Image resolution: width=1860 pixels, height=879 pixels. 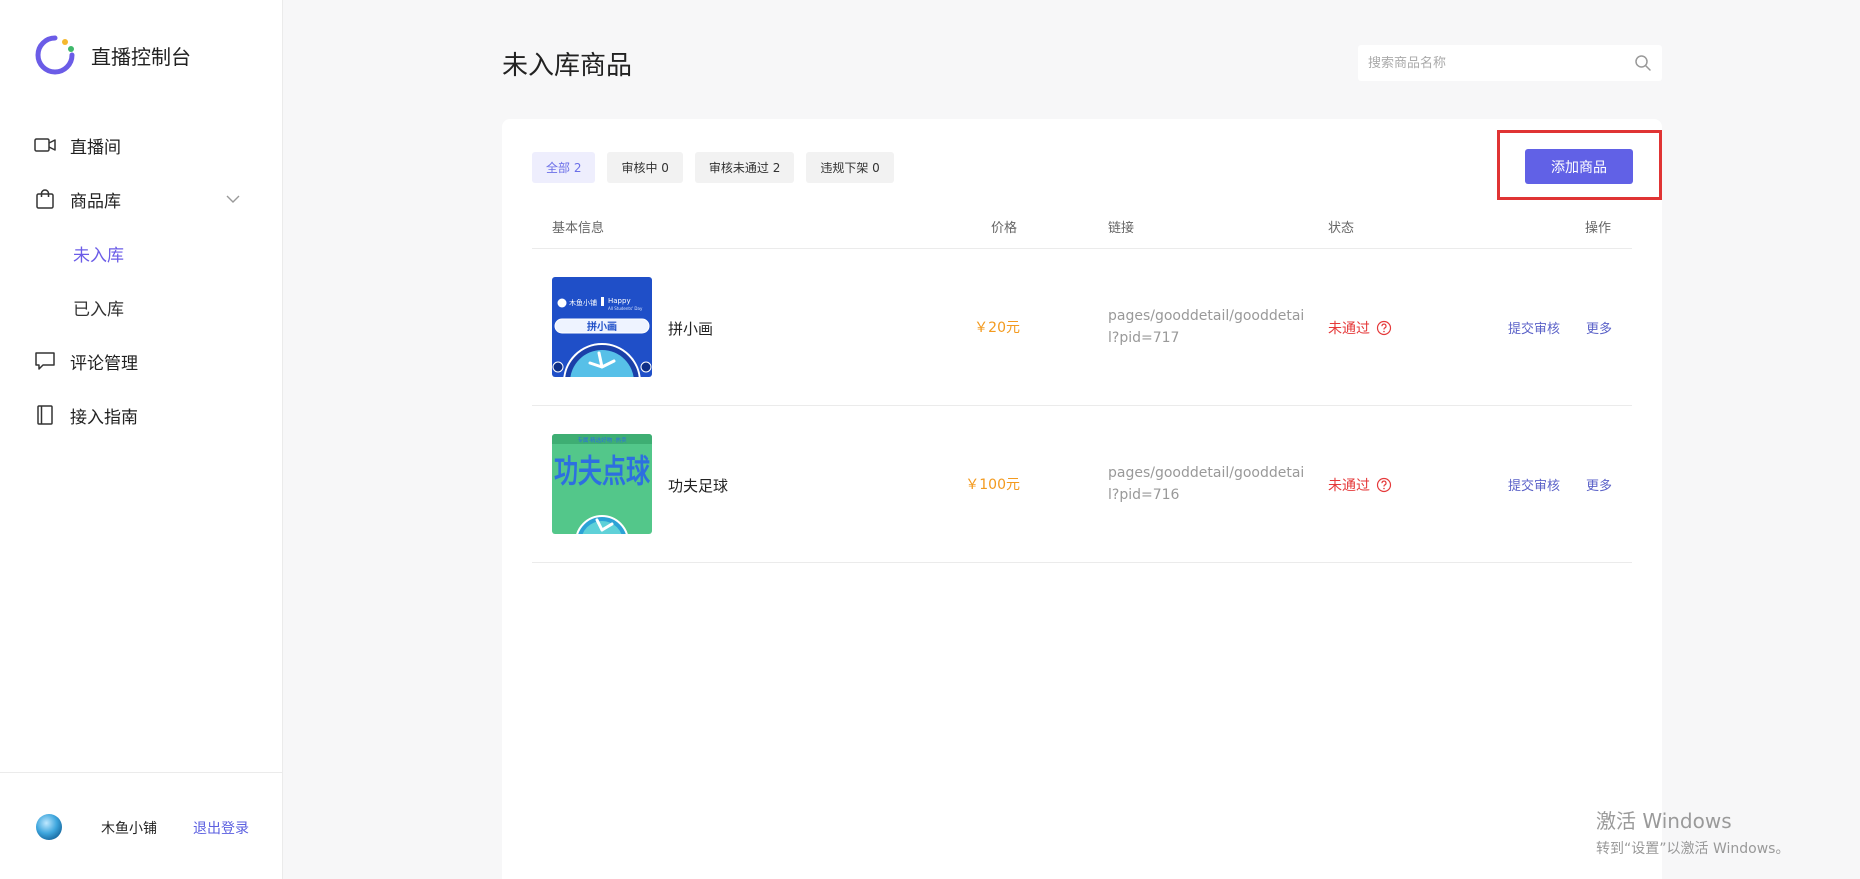 I want to click on thumb-happy: Happy, so click(x=619, y=301).